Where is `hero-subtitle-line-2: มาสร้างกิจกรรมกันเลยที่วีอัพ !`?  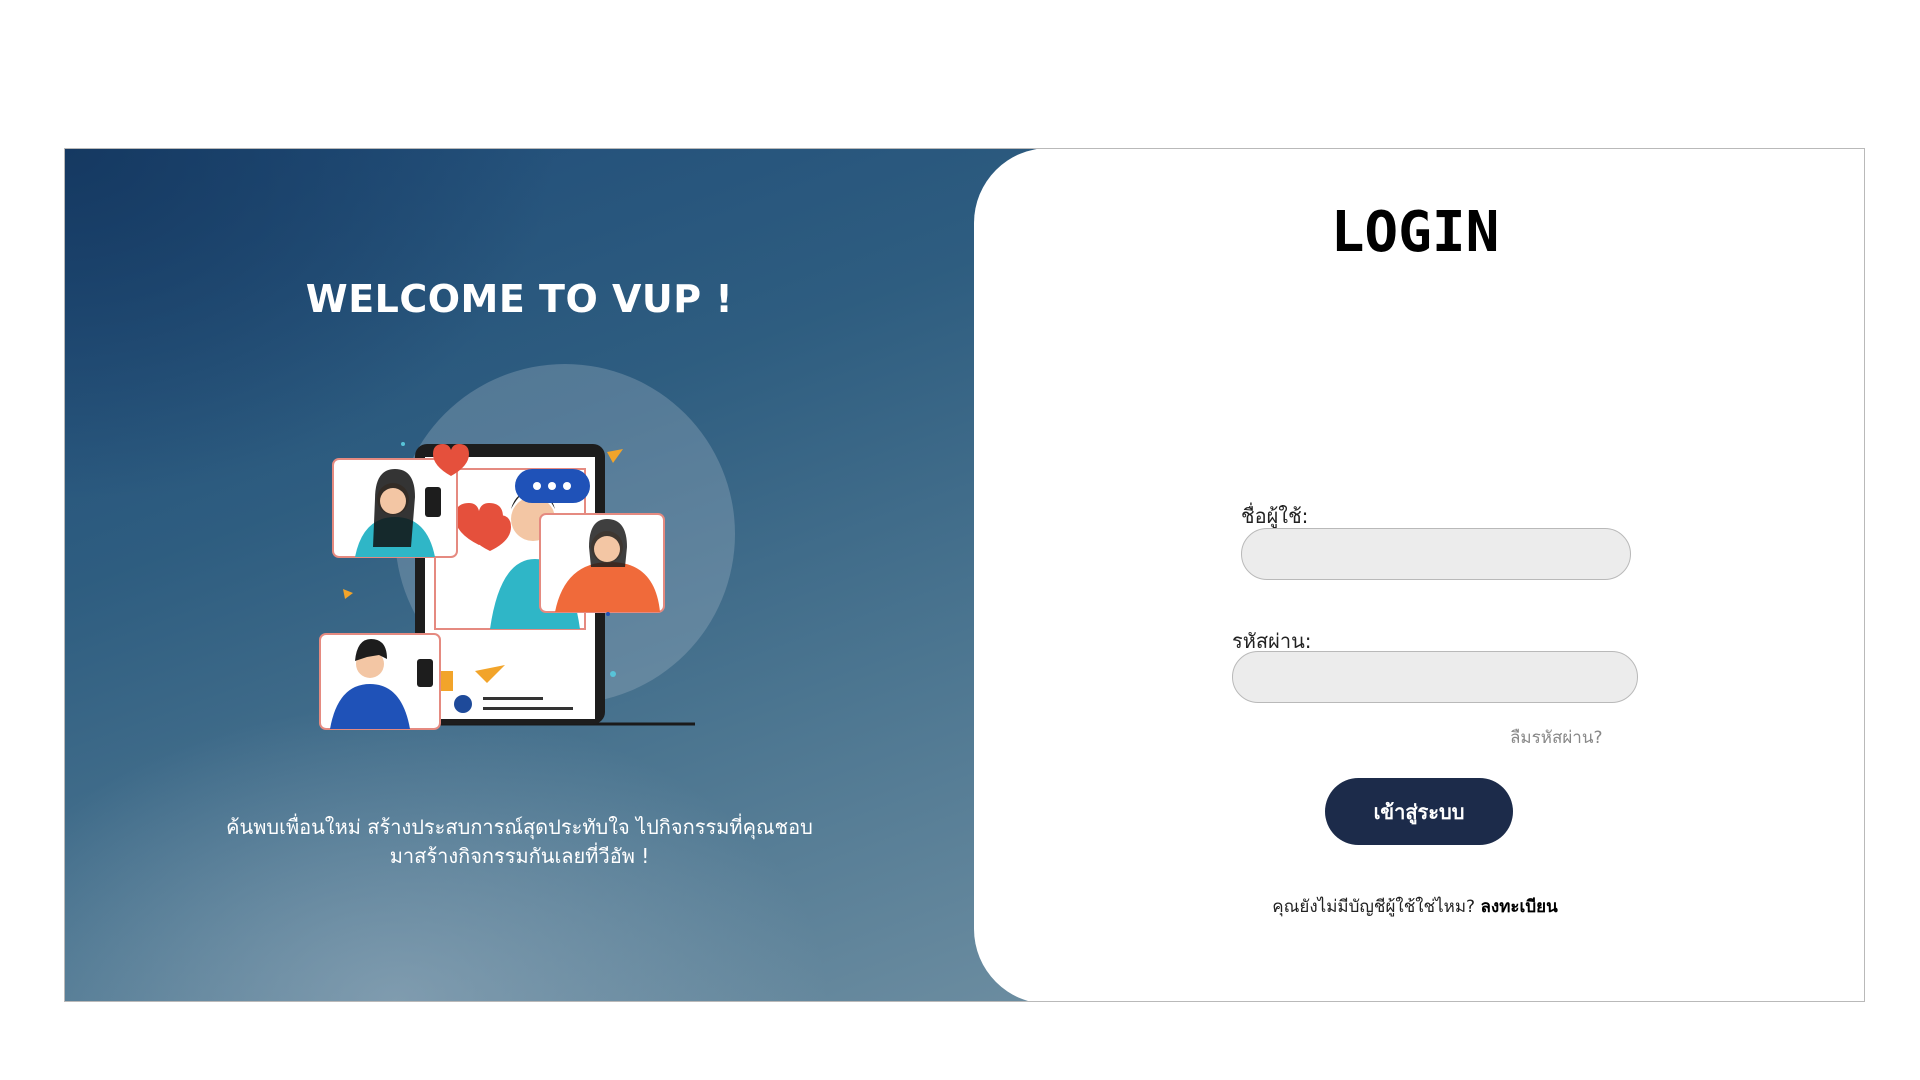 hero-subtitle-line-2: มาสร้างกิจกรรมกันเลยที่วีอัพ ! is located at coordinates (519, 856).